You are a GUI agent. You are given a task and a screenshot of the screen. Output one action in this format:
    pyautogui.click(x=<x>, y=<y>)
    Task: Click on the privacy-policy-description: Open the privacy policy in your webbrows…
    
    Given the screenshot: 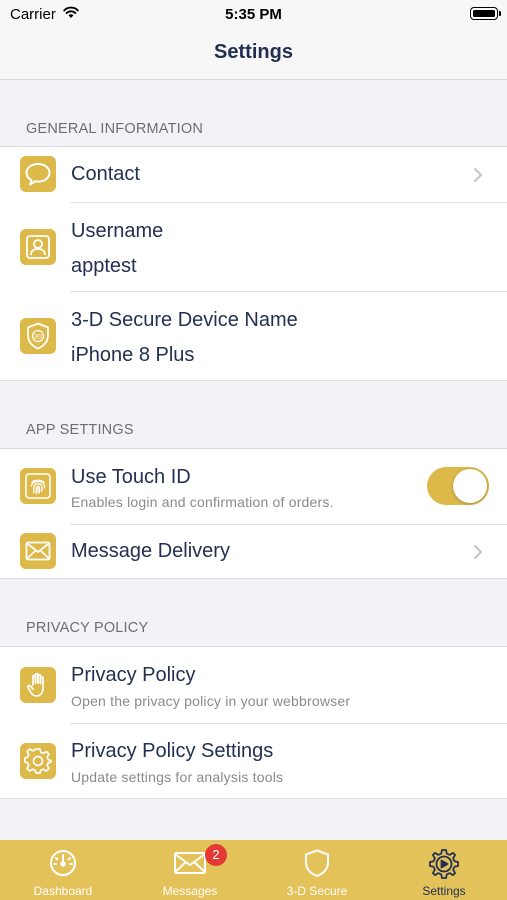 What is the action you would take?
    pyautogui.click(x=211, y=701)
    